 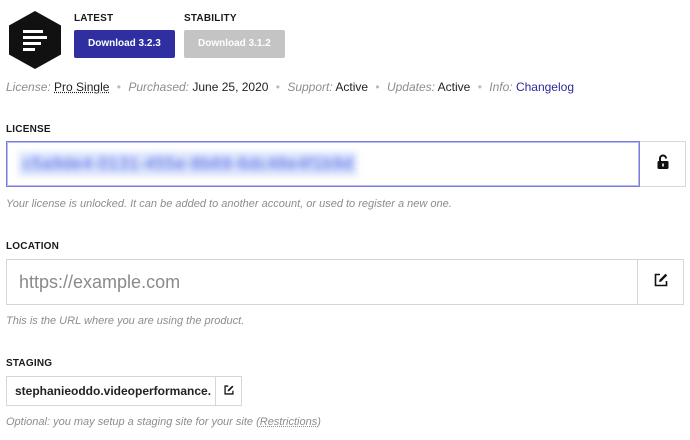 What do you see at coordinates (82, 87) in the screenshot?
I see `license-type-value: Pro Single` at bounding box center [82, 87].